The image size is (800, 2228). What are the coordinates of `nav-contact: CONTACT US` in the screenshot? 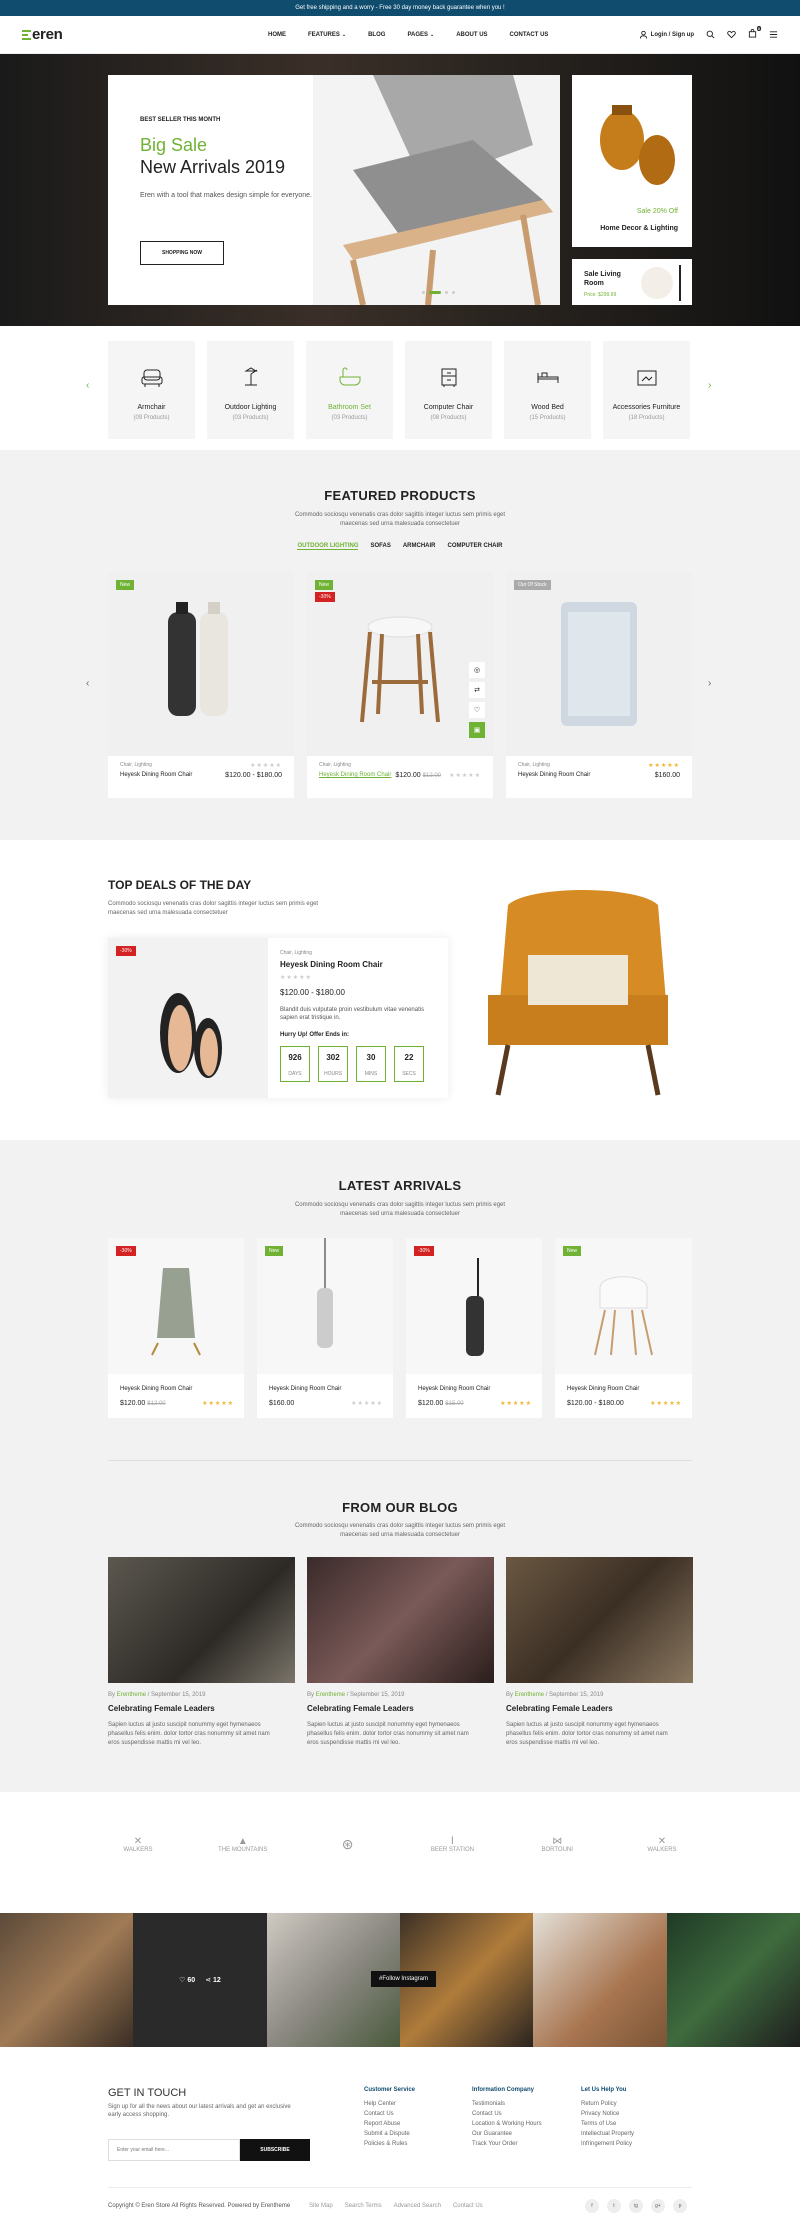 It's located at (529, 35).